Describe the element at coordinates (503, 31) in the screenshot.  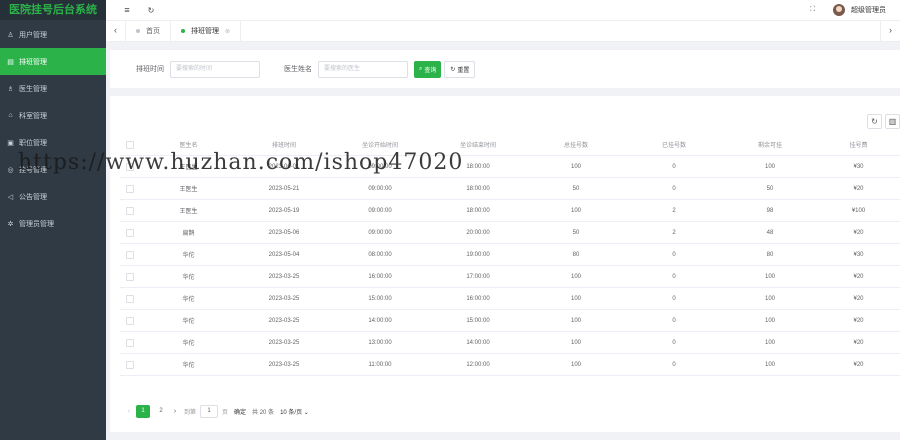
I see `tab-bar: ‹ 首页 排班管理 ⊗ ›` at that location.